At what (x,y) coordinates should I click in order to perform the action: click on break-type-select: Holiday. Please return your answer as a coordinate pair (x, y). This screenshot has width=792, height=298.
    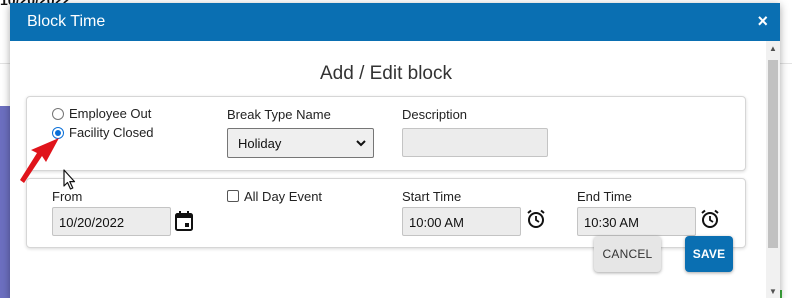
    Looking at the image, I should click on (300, 143).